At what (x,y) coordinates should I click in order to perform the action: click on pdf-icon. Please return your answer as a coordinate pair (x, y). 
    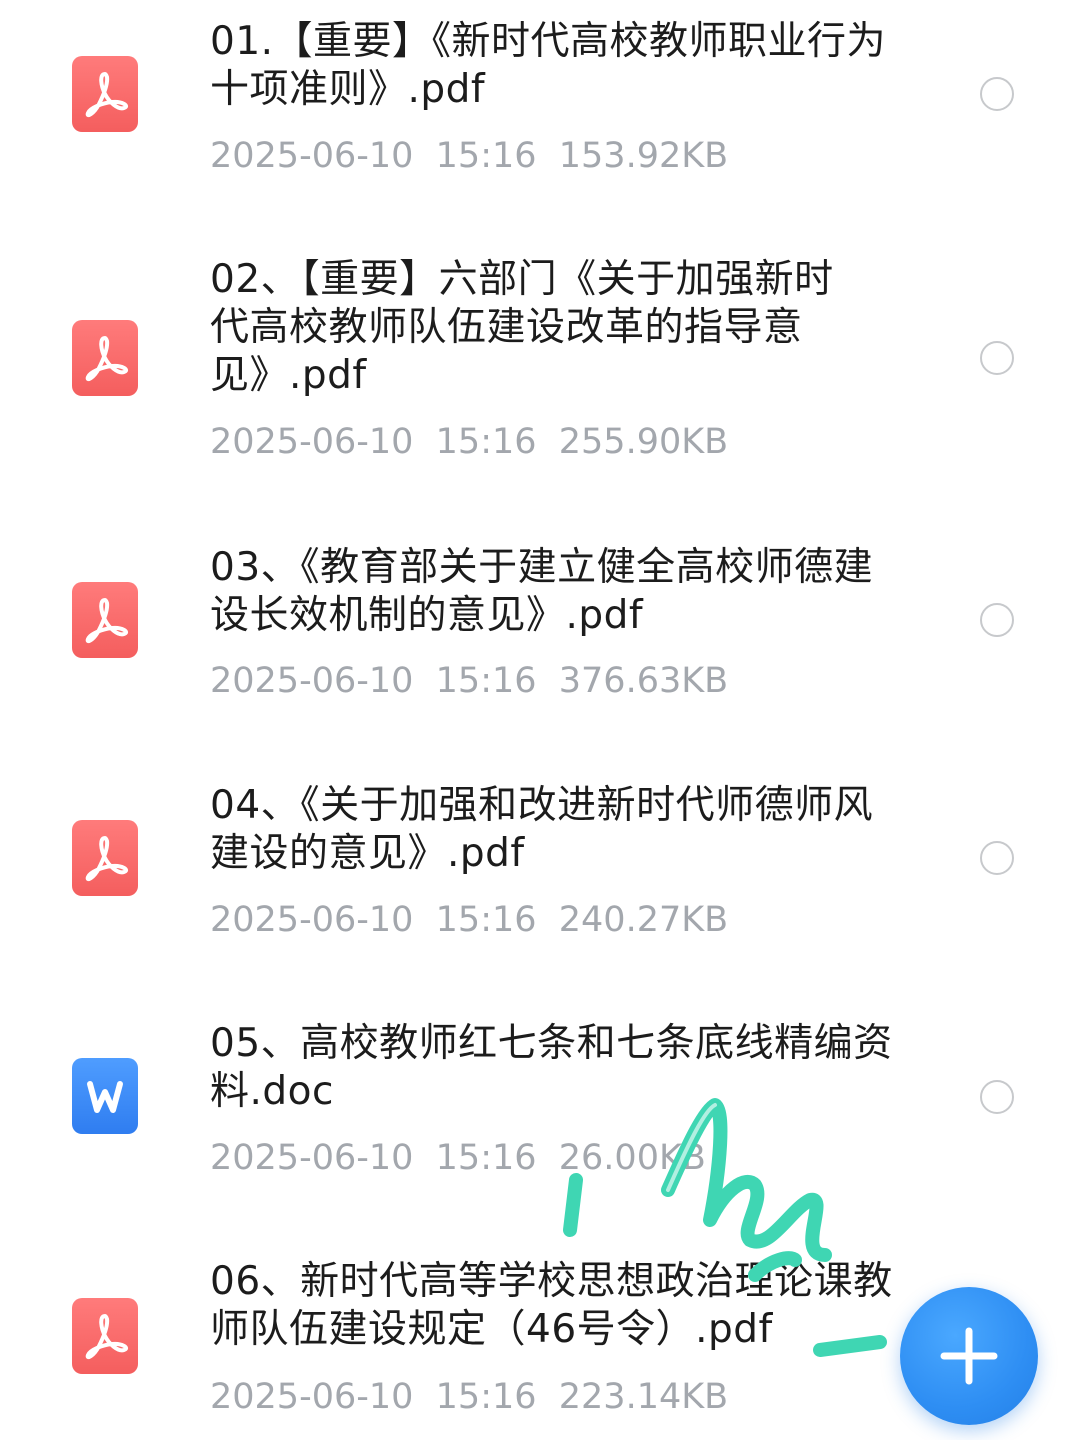
    Looking at the image, I should click on (105, 1336).